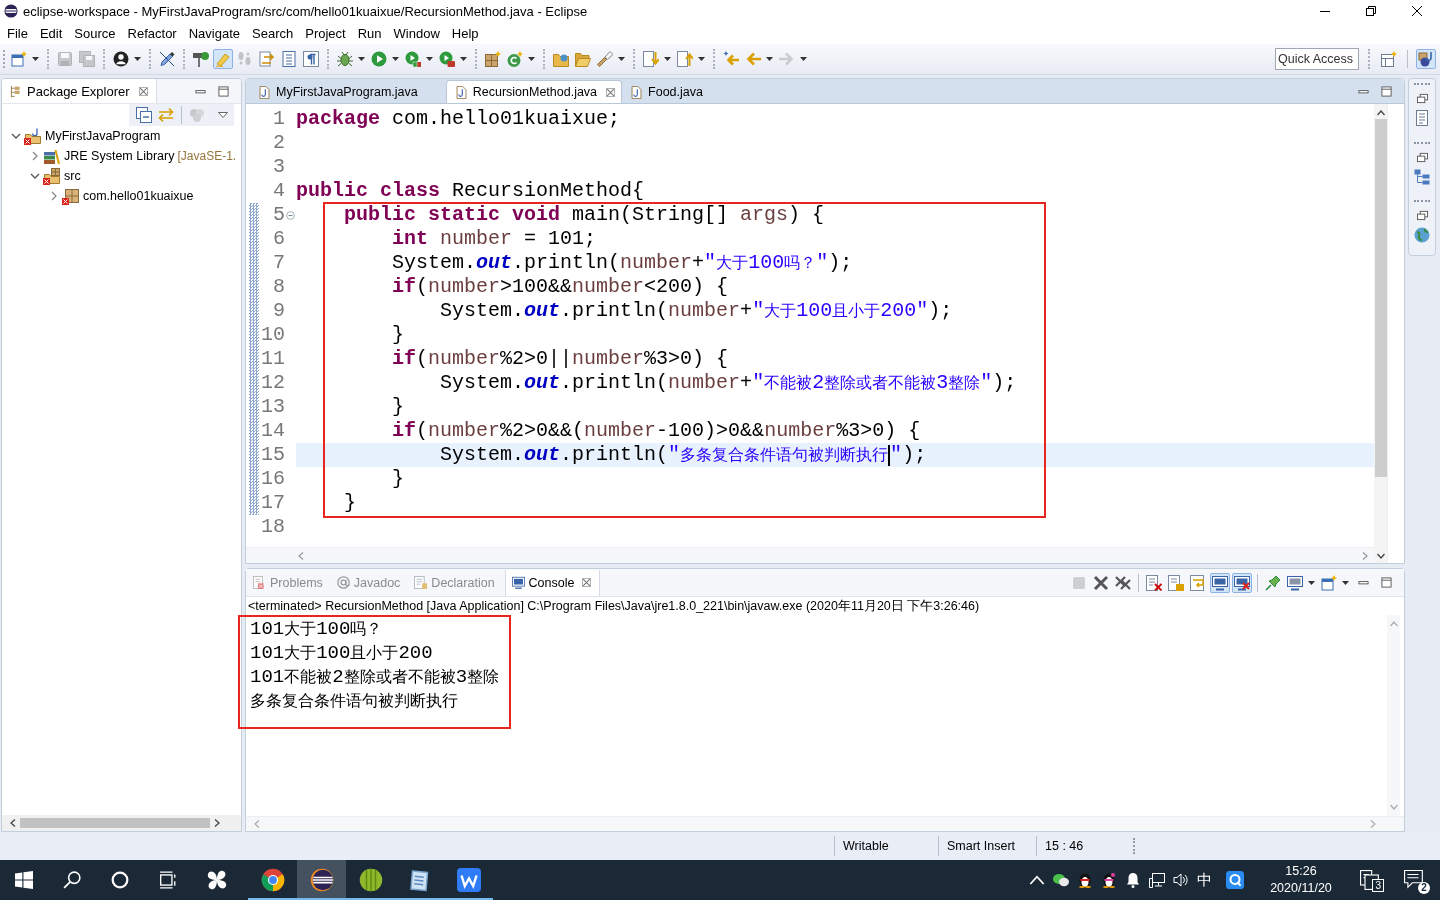  What do you see at coordinates (289, 59) in the screenshot?
I see `document-lines-icon` at bounding box center [289, 59].